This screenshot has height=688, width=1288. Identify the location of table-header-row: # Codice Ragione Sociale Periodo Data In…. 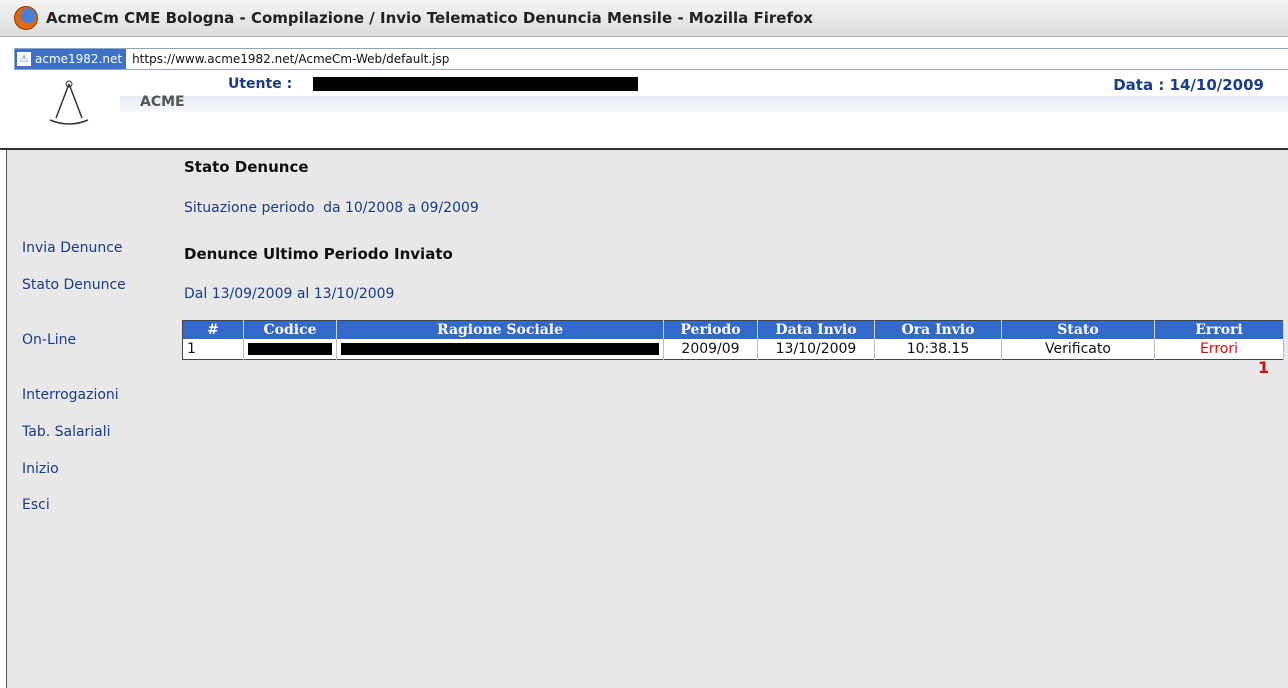
(733, 329).